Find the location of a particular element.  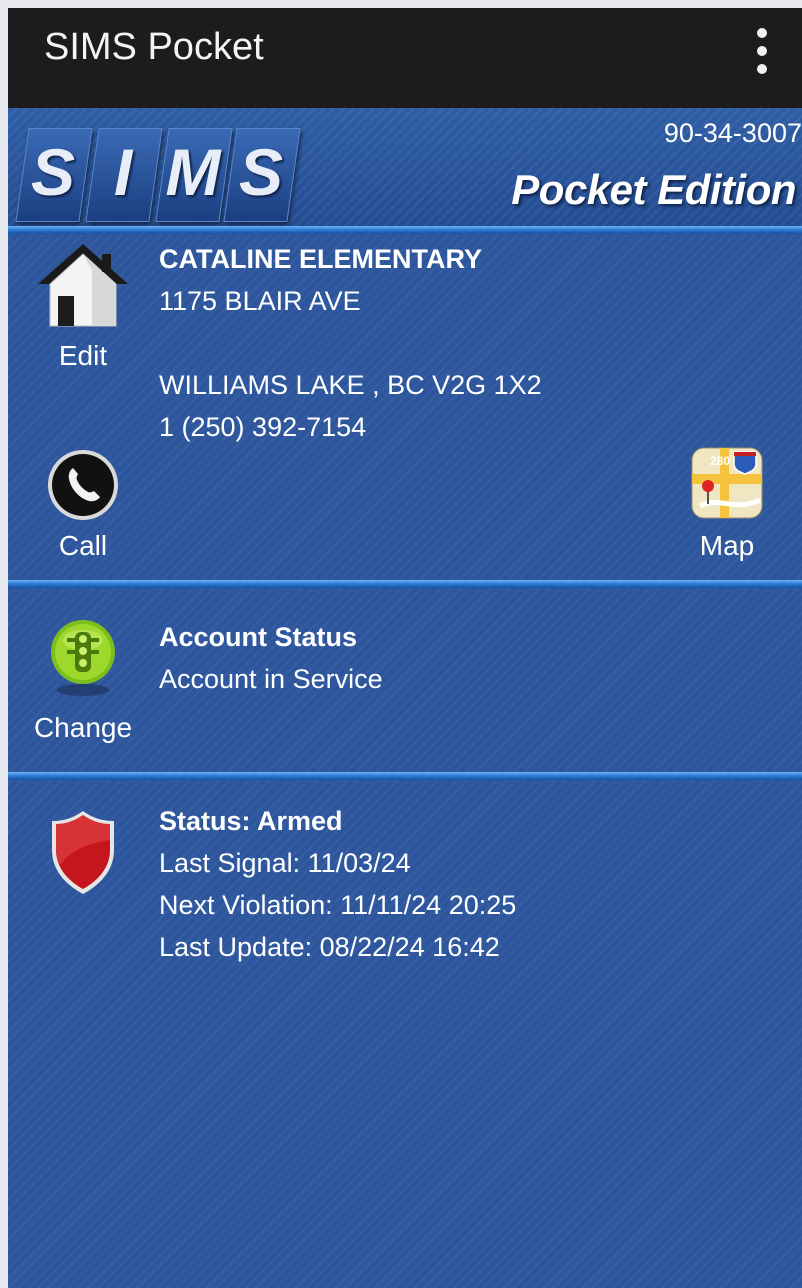

traffic-light-icon is located at coordinates (83, 658).